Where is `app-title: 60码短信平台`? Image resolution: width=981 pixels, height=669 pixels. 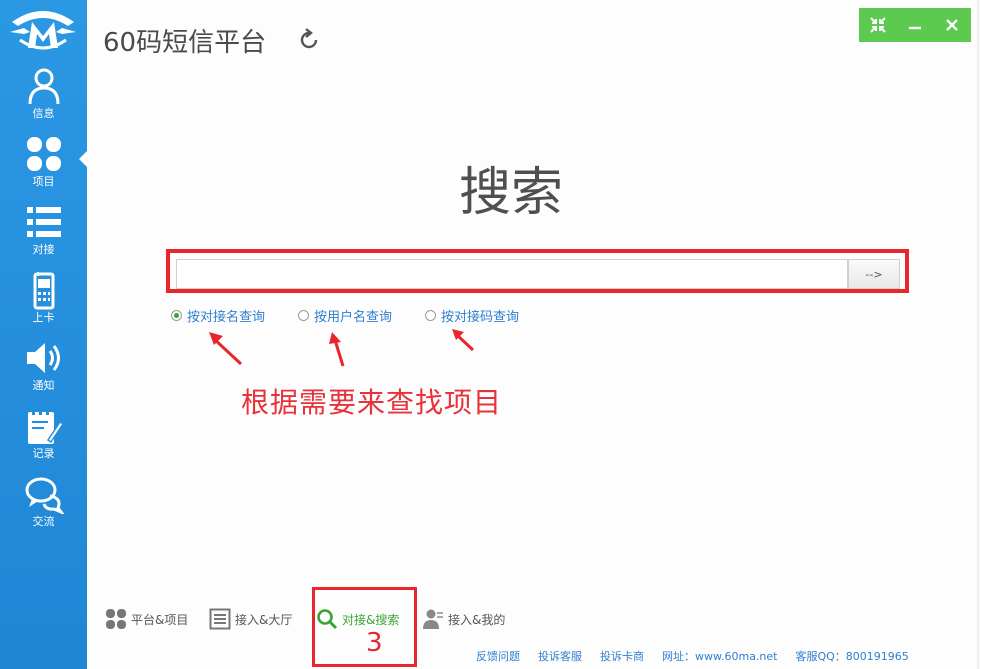 app-title: 60码短信平台 is located at coordinates (185, 43).